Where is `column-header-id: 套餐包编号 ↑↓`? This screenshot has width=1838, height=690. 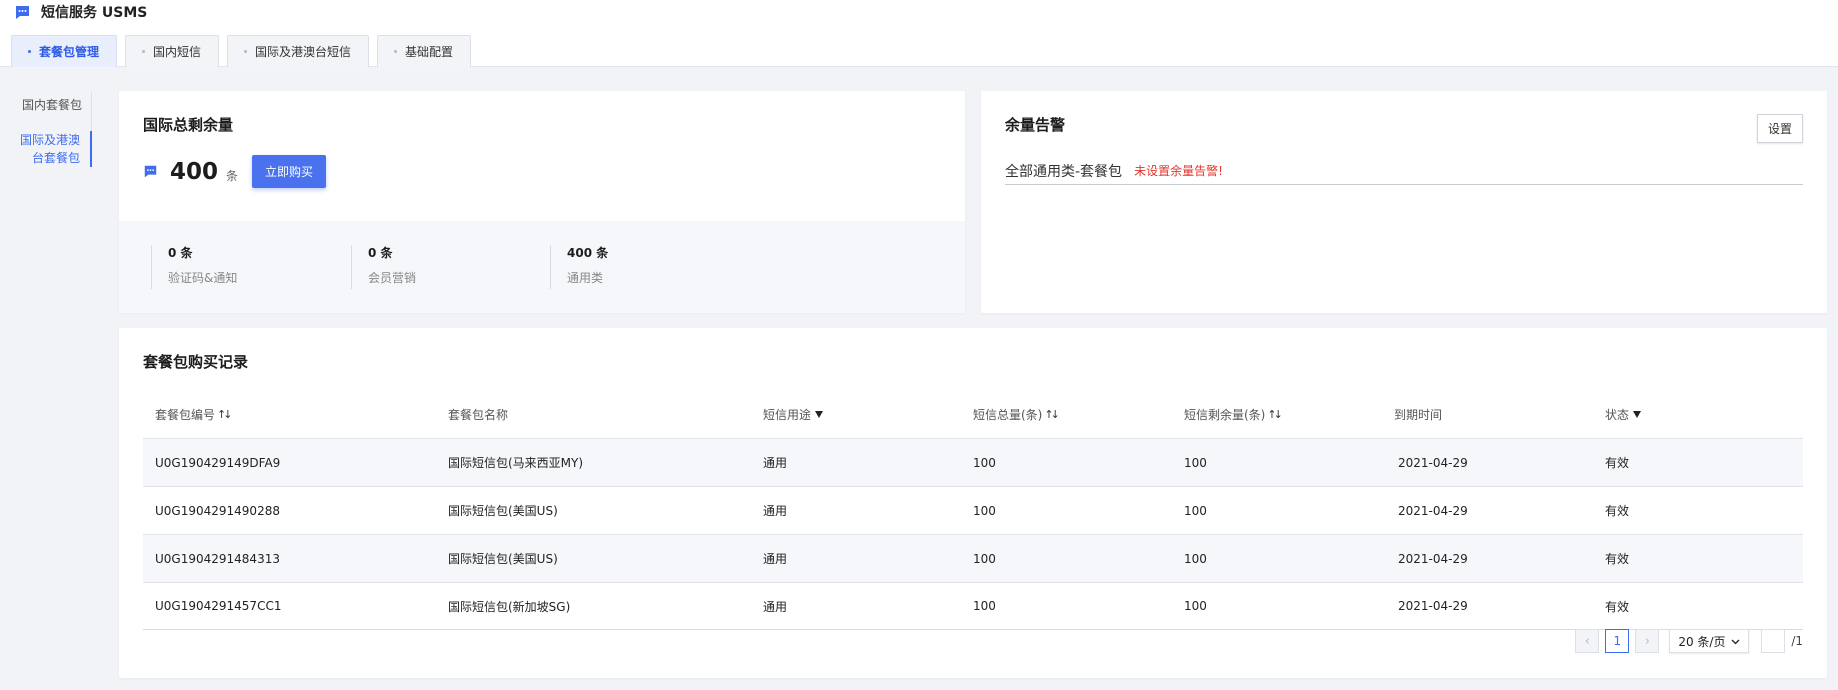
column-header-id: 套餐包编号 ↑↓ is located at coordinates (289, 414).